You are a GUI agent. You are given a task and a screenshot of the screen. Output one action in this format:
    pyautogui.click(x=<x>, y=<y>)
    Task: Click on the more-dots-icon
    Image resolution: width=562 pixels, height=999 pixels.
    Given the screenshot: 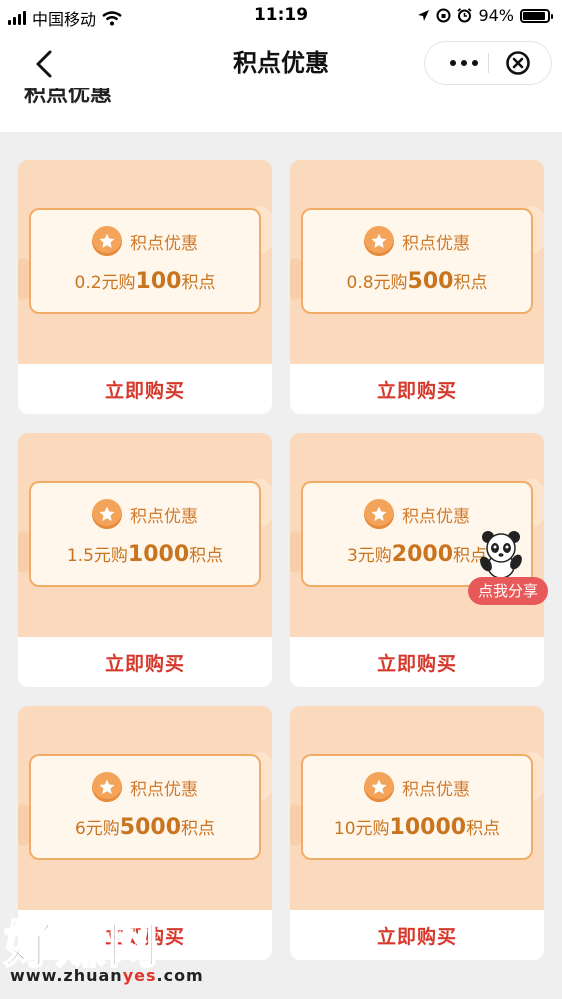 What is the action you would take?
    pyautogui.click(x=464, y=63)
    